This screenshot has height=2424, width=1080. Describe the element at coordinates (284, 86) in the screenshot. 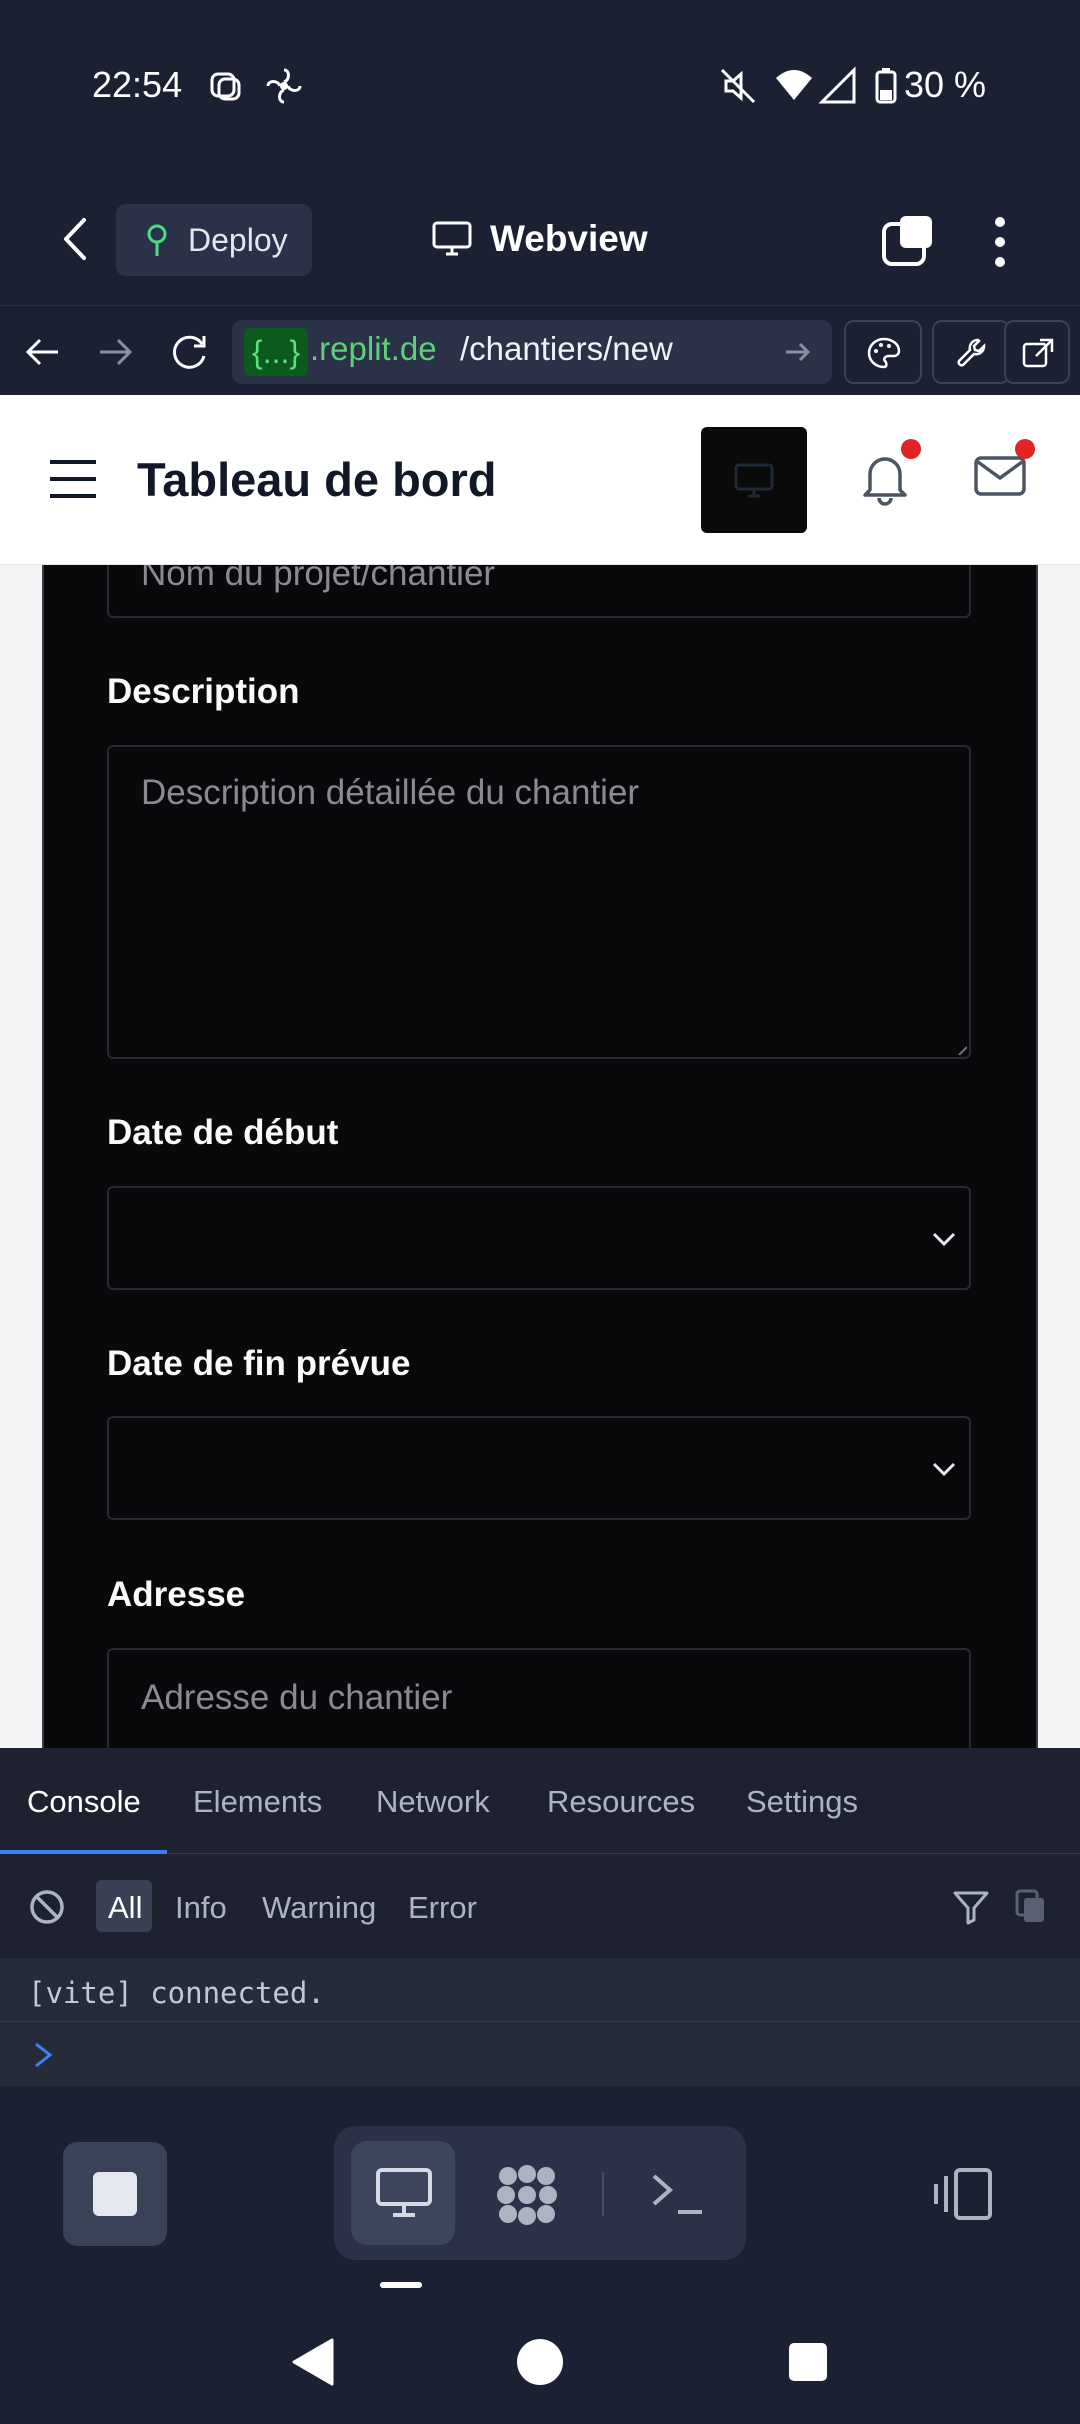

I see `fan-icon` at that location.